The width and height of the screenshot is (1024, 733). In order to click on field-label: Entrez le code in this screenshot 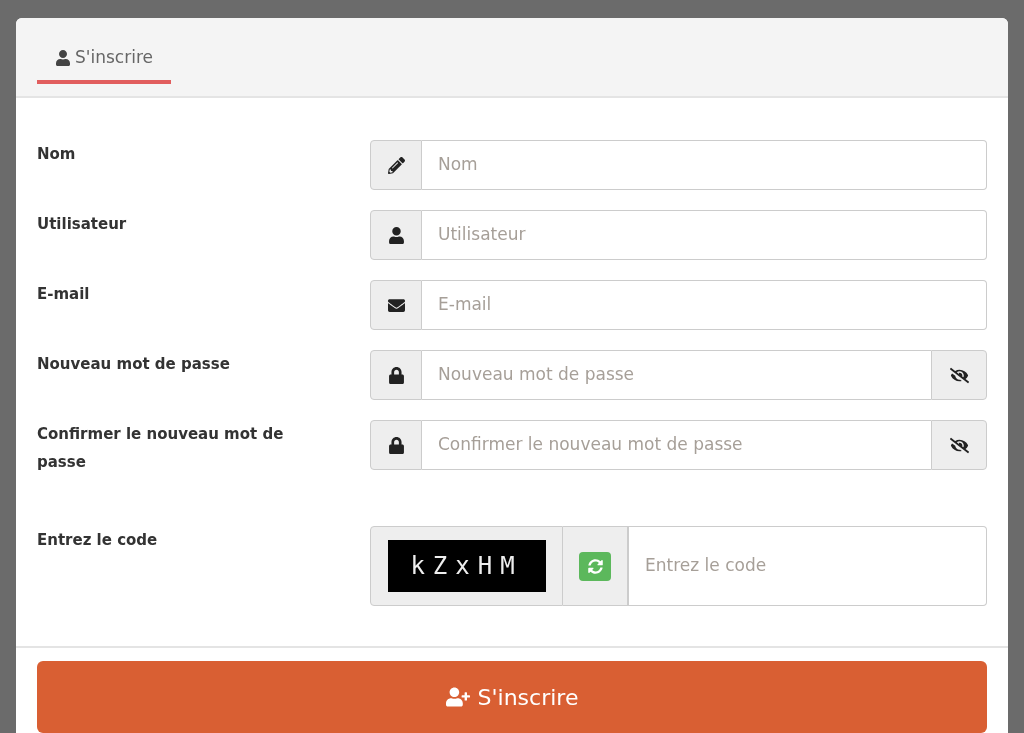, I will do `click(98, 540)`.